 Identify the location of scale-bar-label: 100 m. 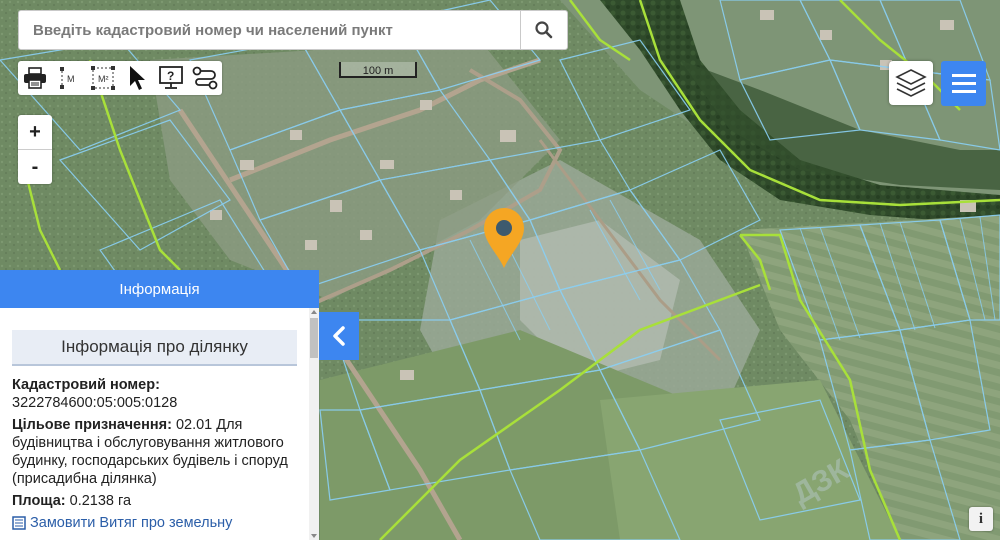
(378, 71).